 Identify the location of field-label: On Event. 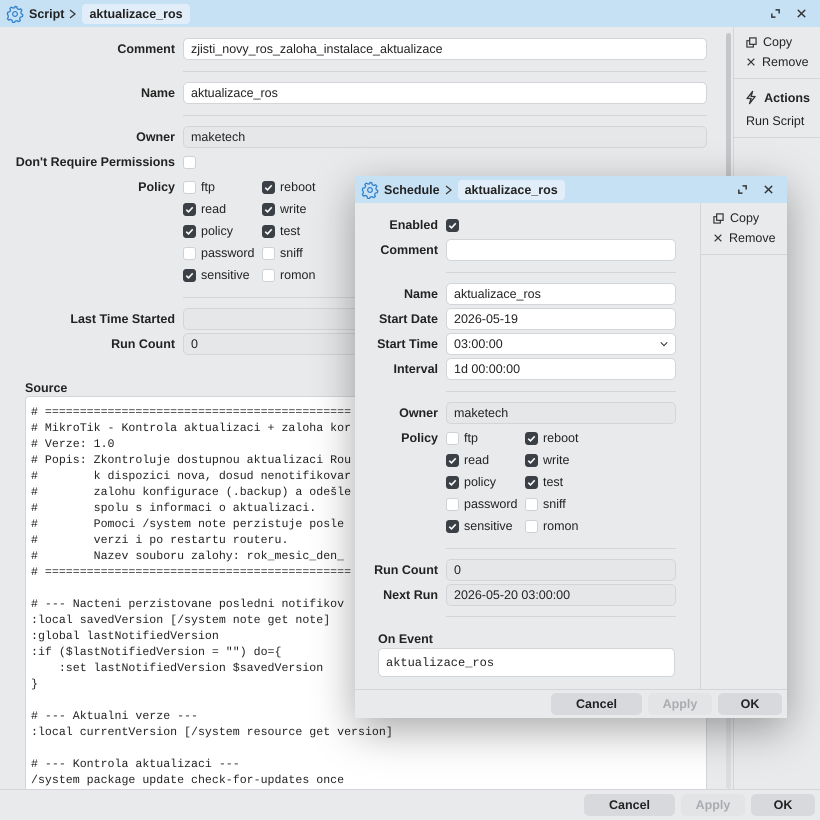
(405, 639).